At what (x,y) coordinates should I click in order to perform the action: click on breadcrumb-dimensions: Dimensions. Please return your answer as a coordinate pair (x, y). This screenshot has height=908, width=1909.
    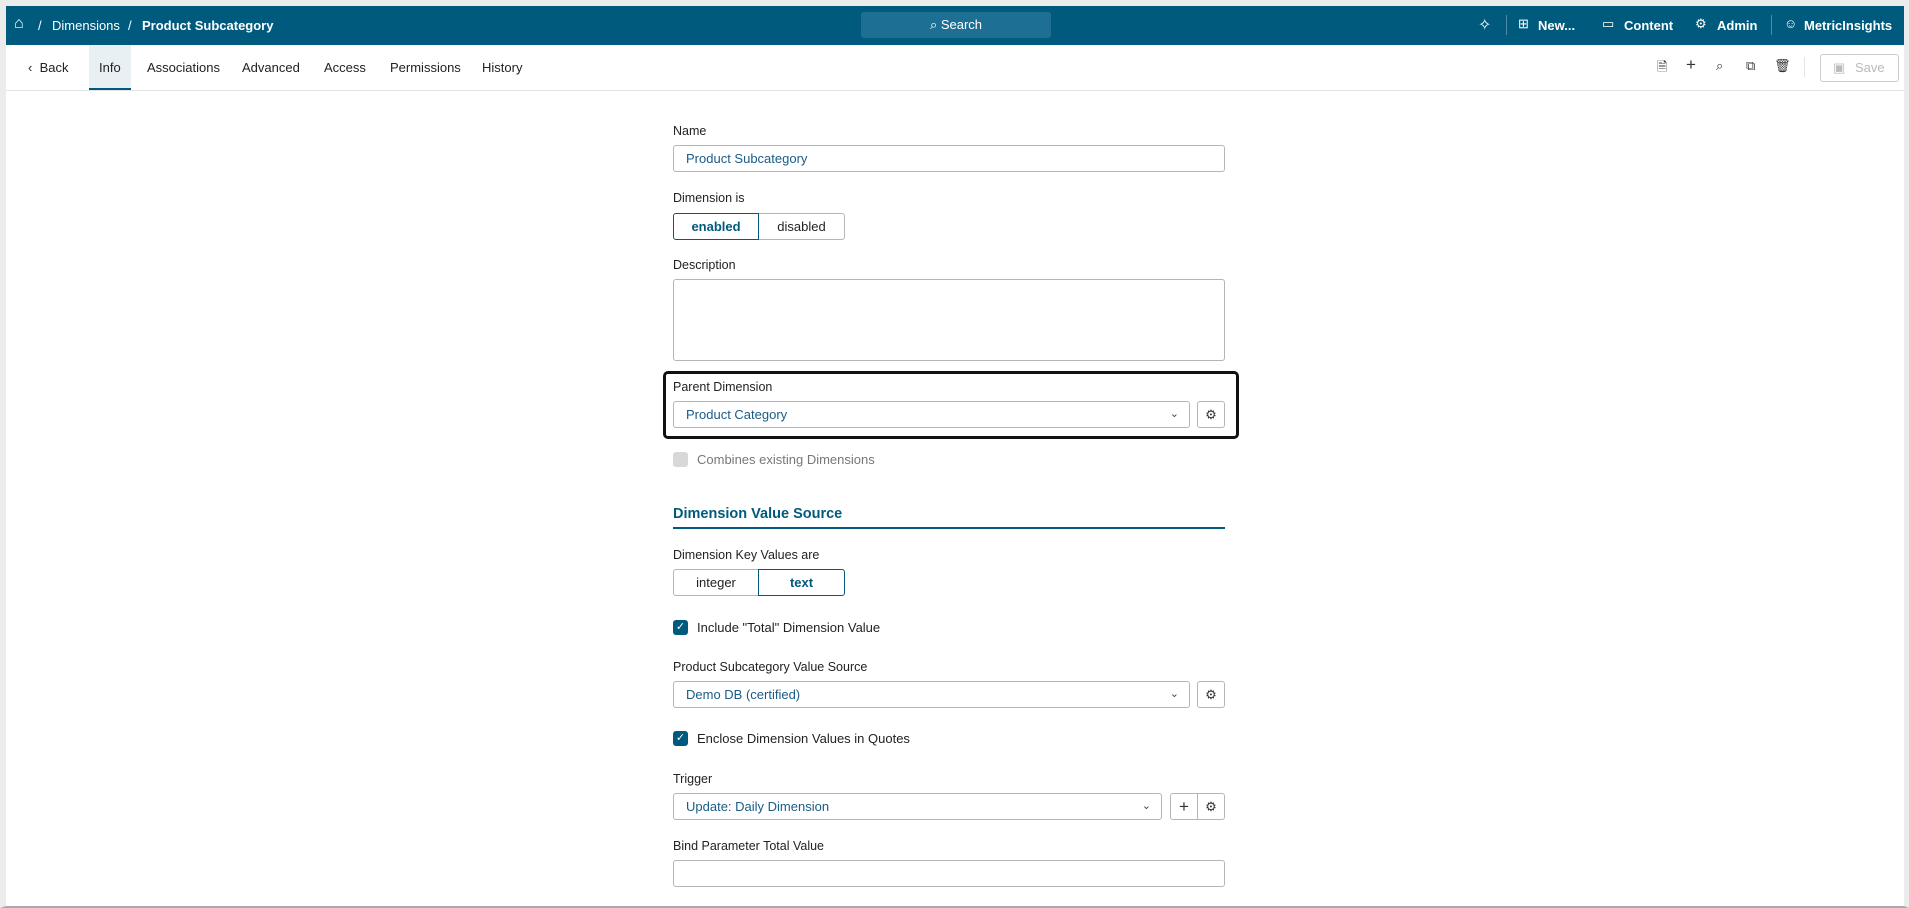
    Looking at the image, I should click on (86, 25).